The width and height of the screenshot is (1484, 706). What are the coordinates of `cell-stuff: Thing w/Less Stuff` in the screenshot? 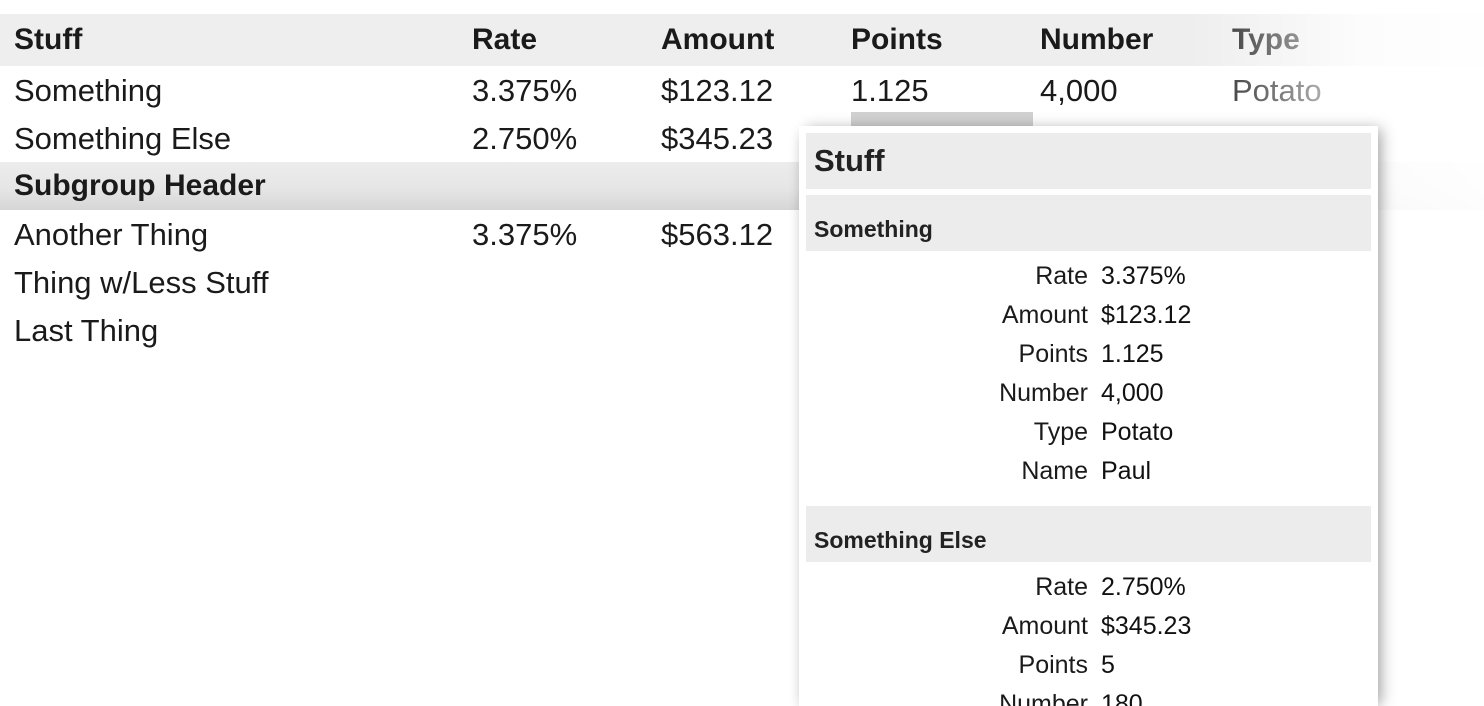 It's located at (141, 282).